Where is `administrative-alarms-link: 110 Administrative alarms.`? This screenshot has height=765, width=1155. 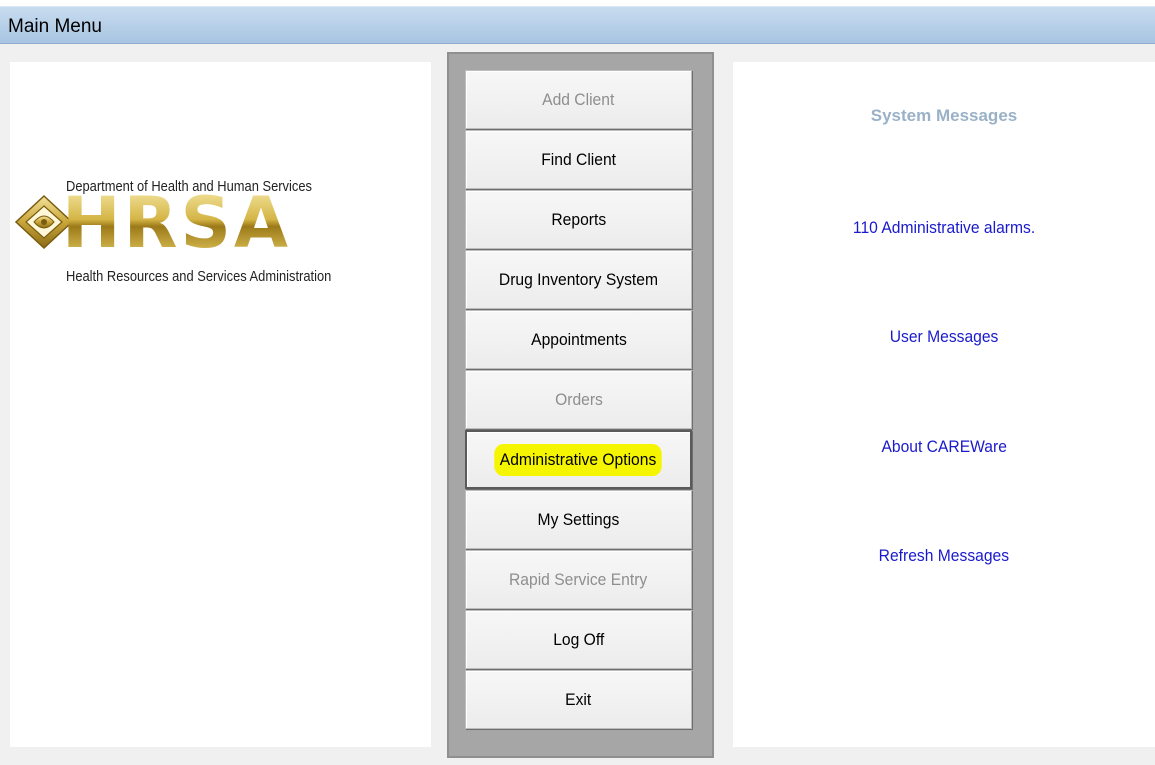
administrative-alarms-link: 110 Administrative alarms. is located at coordinates (944, 228).